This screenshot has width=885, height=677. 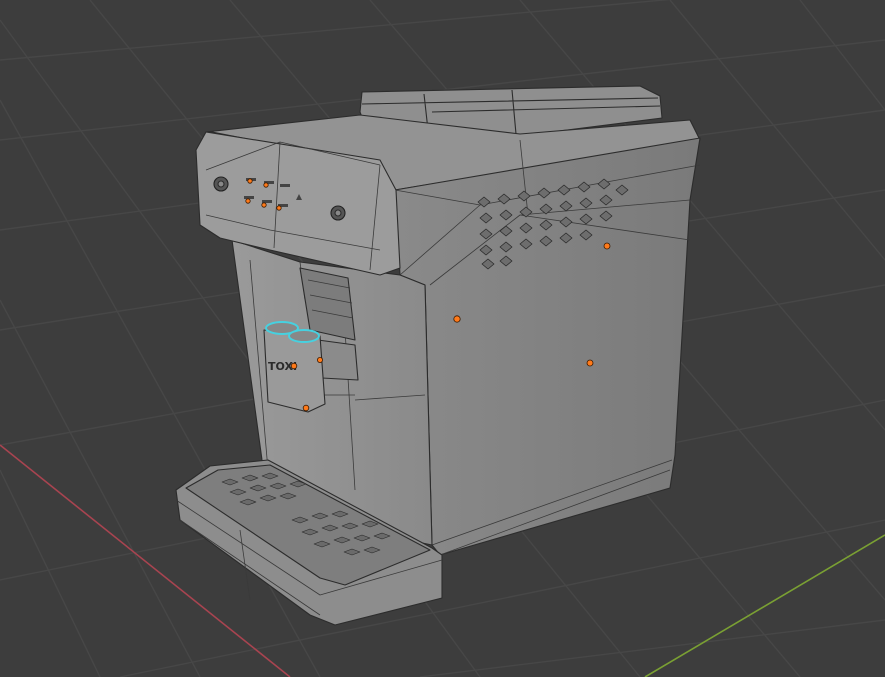 What do you see at coordinates (304, 336) in the screenshot?
I see `spout-nozzle-right` at bounding box center [304, 336].